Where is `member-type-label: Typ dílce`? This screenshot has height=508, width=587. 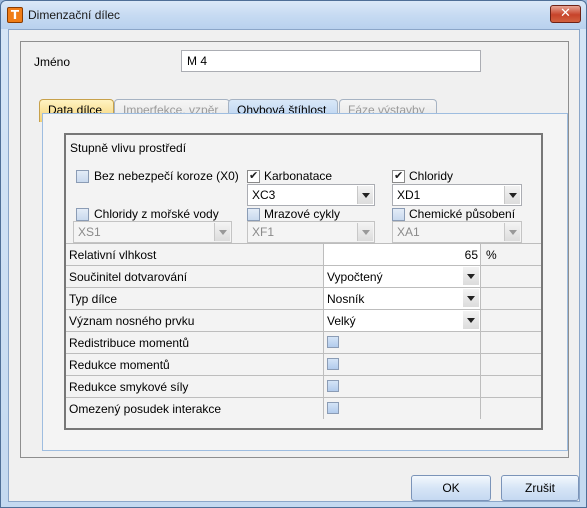 member-type-label: Typ dílce is located at coordinates (93, 299).